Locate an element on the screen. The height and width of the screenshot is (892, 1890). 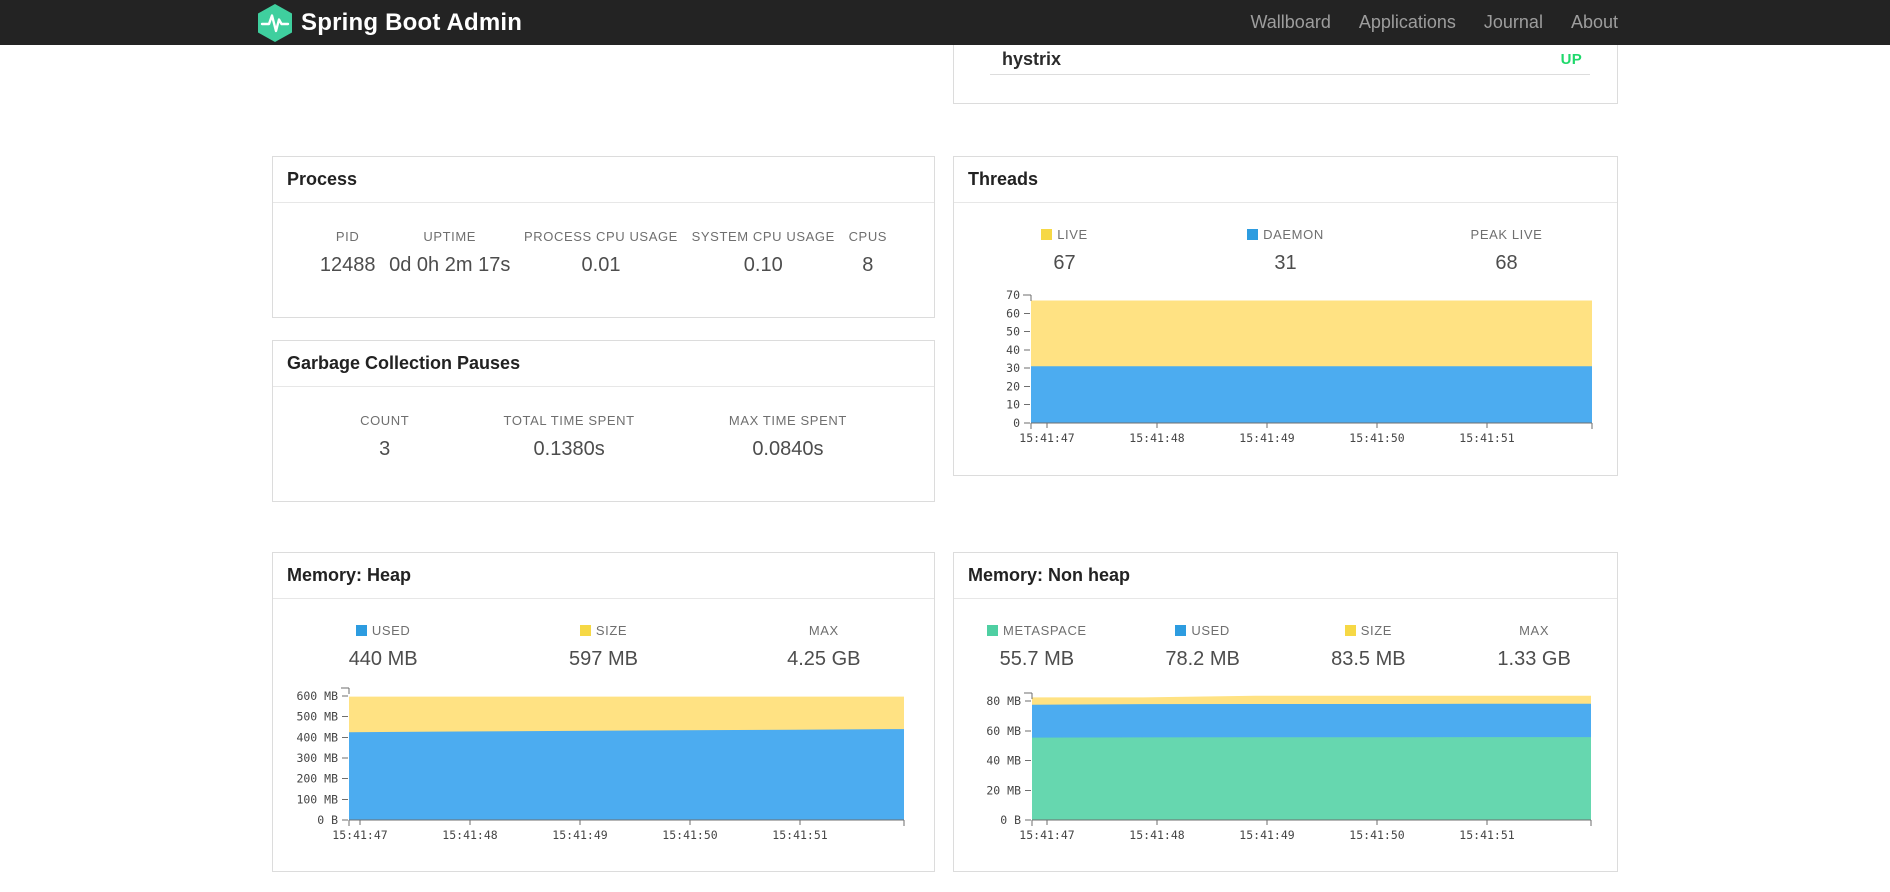
card-memory-nonheap-title: Memory: Non heap is located at coordinates (1049, 575).